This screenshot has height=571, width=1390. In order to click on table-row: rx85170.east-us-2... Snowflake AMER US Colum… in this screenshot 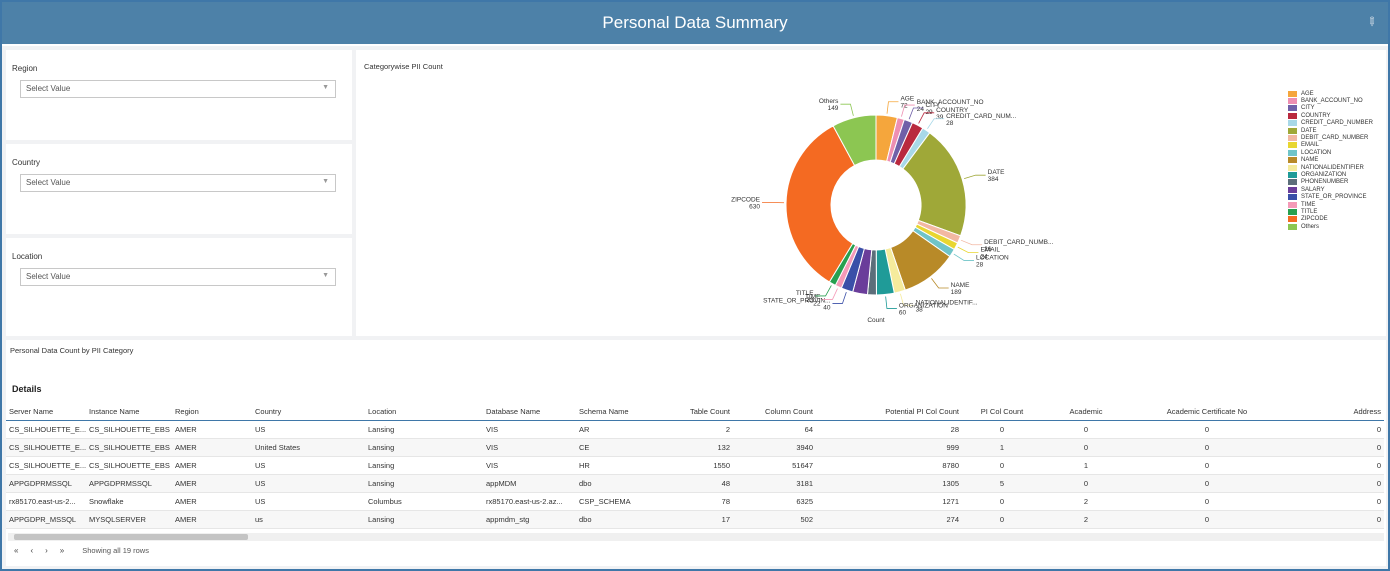, I will do `click(695, 501)`.